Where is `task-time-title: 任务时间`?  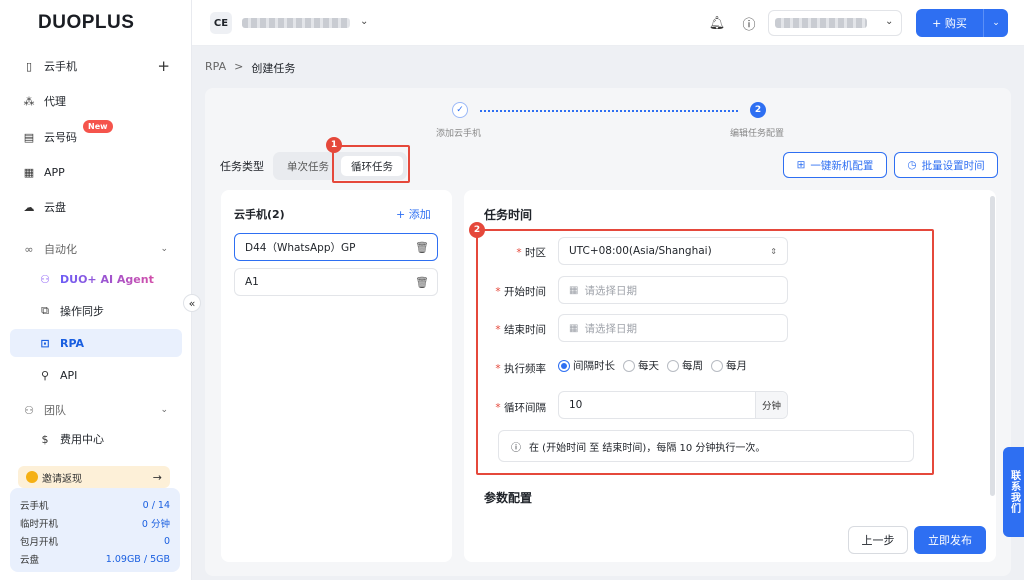
task-time-title: 任务时间 is located at coordinates (508, 215).